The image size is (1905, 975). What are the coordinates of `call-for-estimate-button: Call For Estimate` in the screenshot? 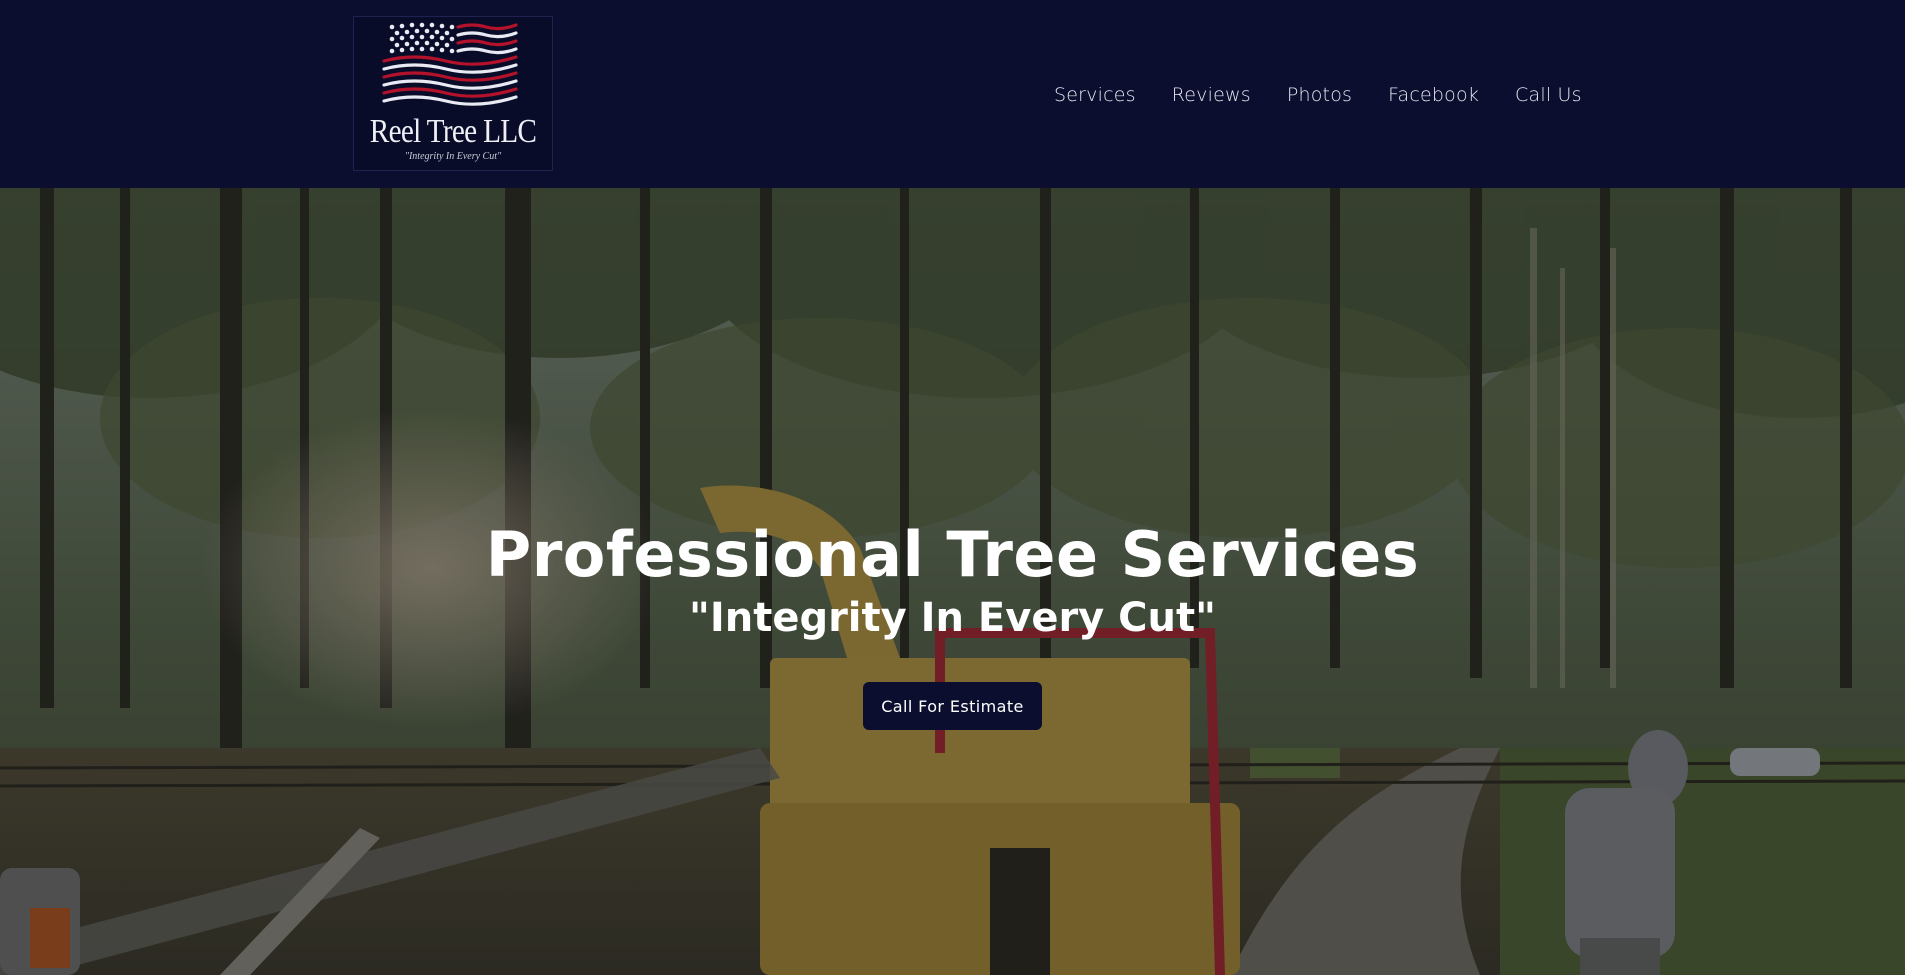 It's located at (952, 706).